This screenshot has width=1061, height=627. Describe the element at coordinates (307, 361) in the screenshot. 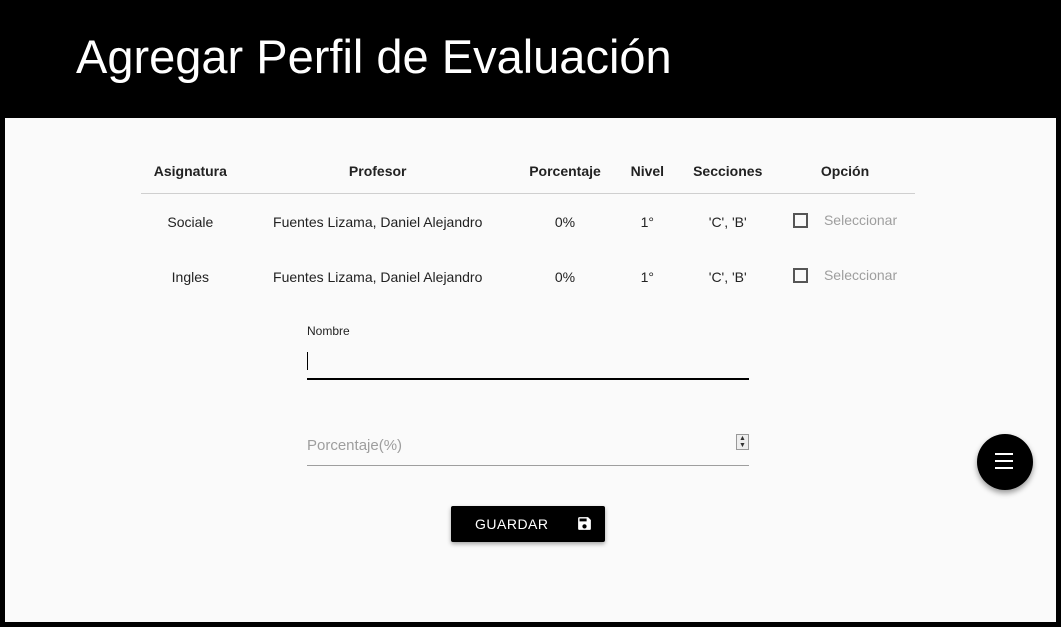

I see `text-caret` at that location.